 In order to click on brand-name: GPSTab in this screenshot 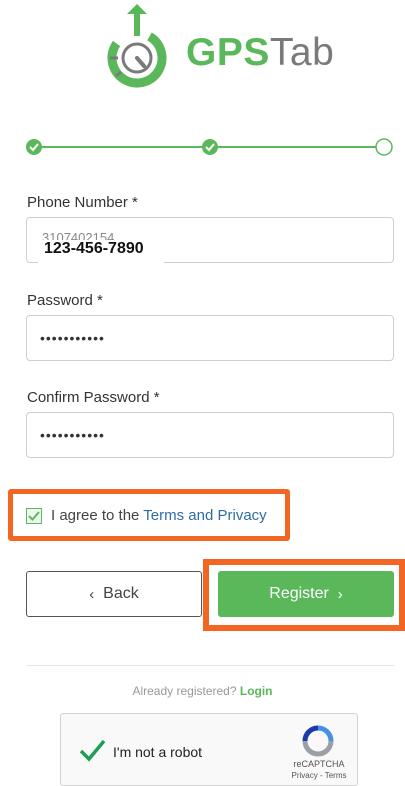, I will do `click(260, 52)`.